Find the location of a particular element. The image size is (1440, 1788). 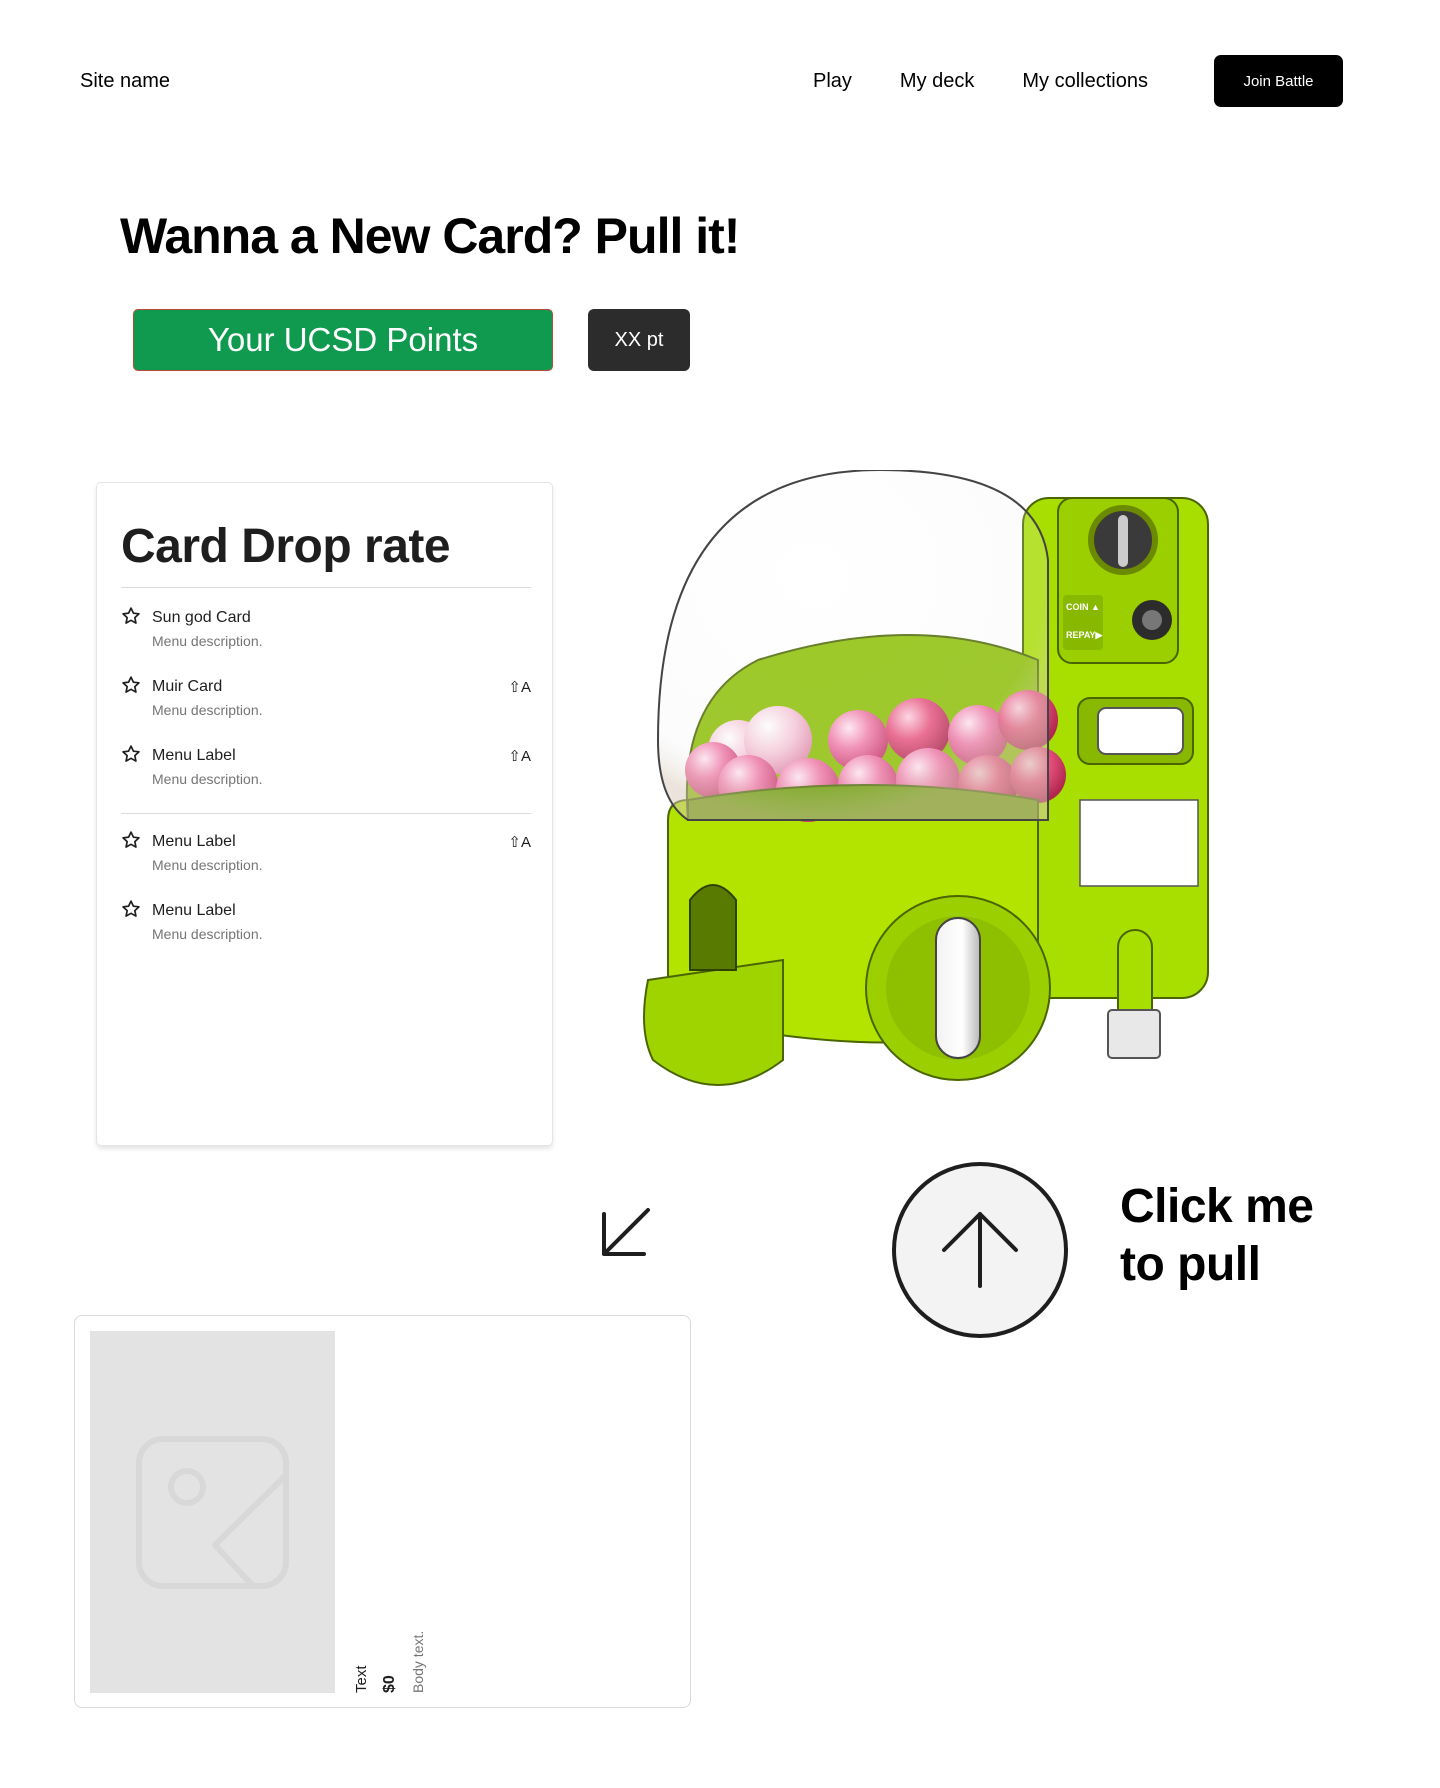

pull-caption-line1: Click me is located at coordinates (1217, 1206).